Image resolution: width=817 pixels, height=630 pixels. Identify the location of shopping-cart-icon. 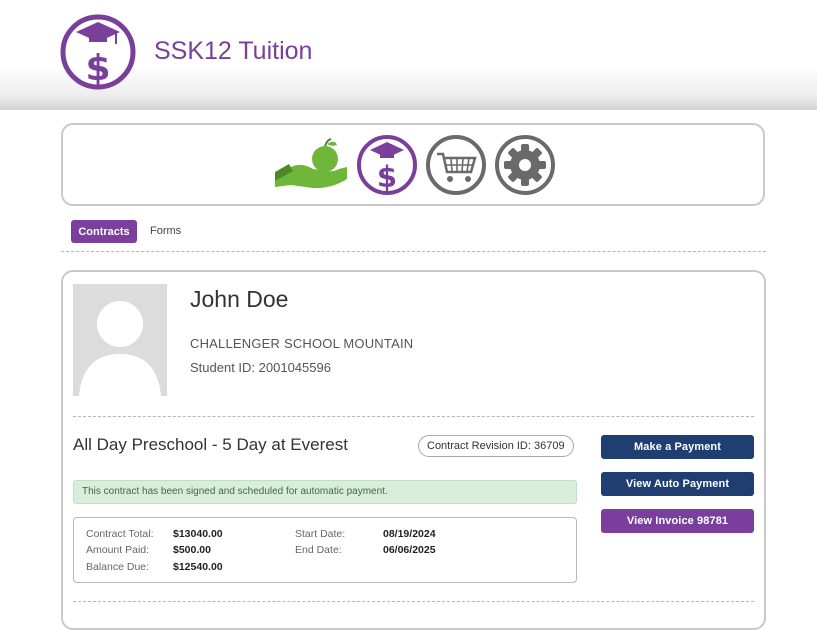
(456, 165).